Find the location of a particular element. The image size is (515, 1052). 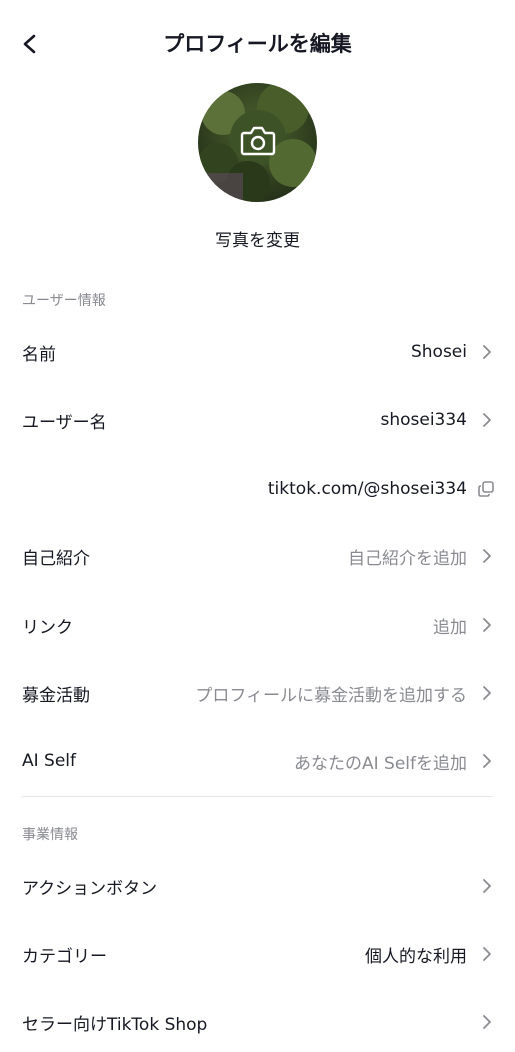

row-bio: 自己紹介 自己紹介を追加 is located at coordinates (257, 556).